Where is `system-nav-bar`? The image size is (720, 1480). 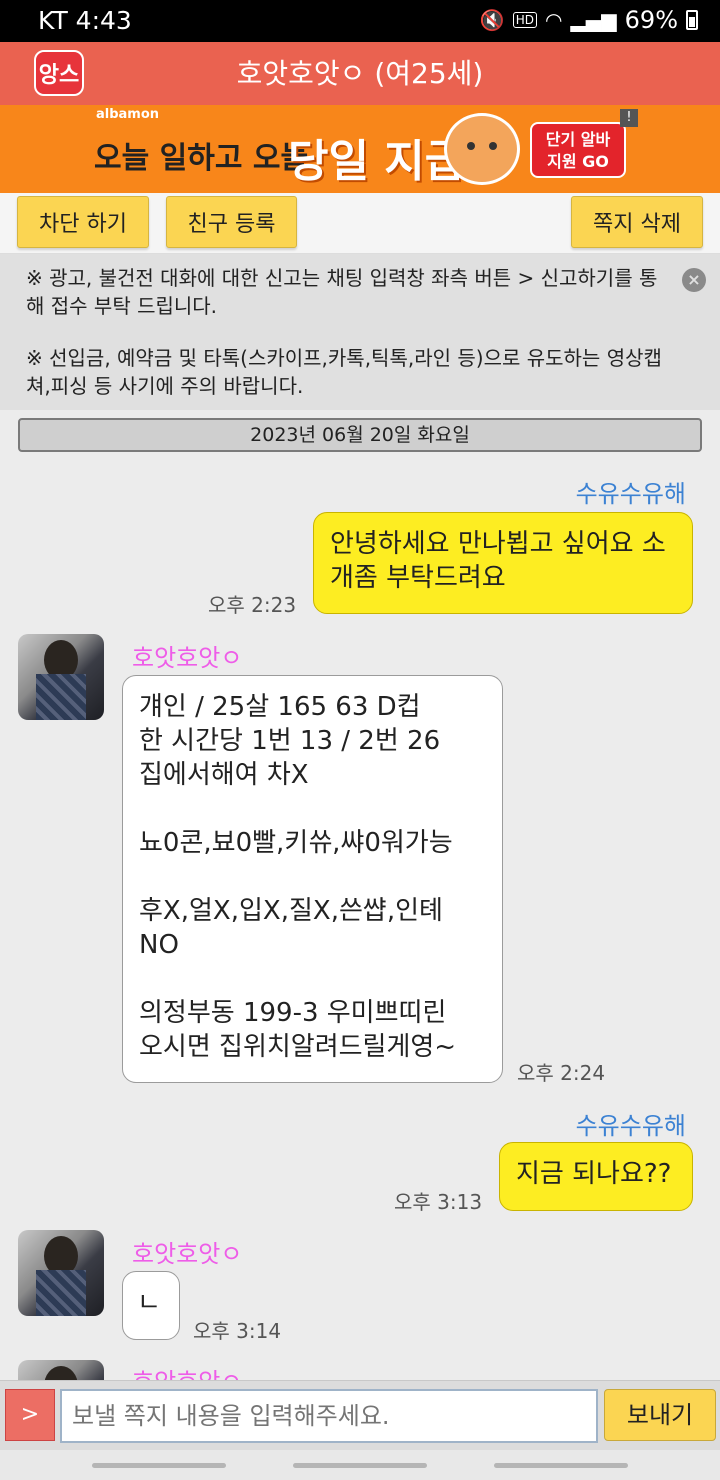
system-nav-bar is located at coordinates (360, 1465).